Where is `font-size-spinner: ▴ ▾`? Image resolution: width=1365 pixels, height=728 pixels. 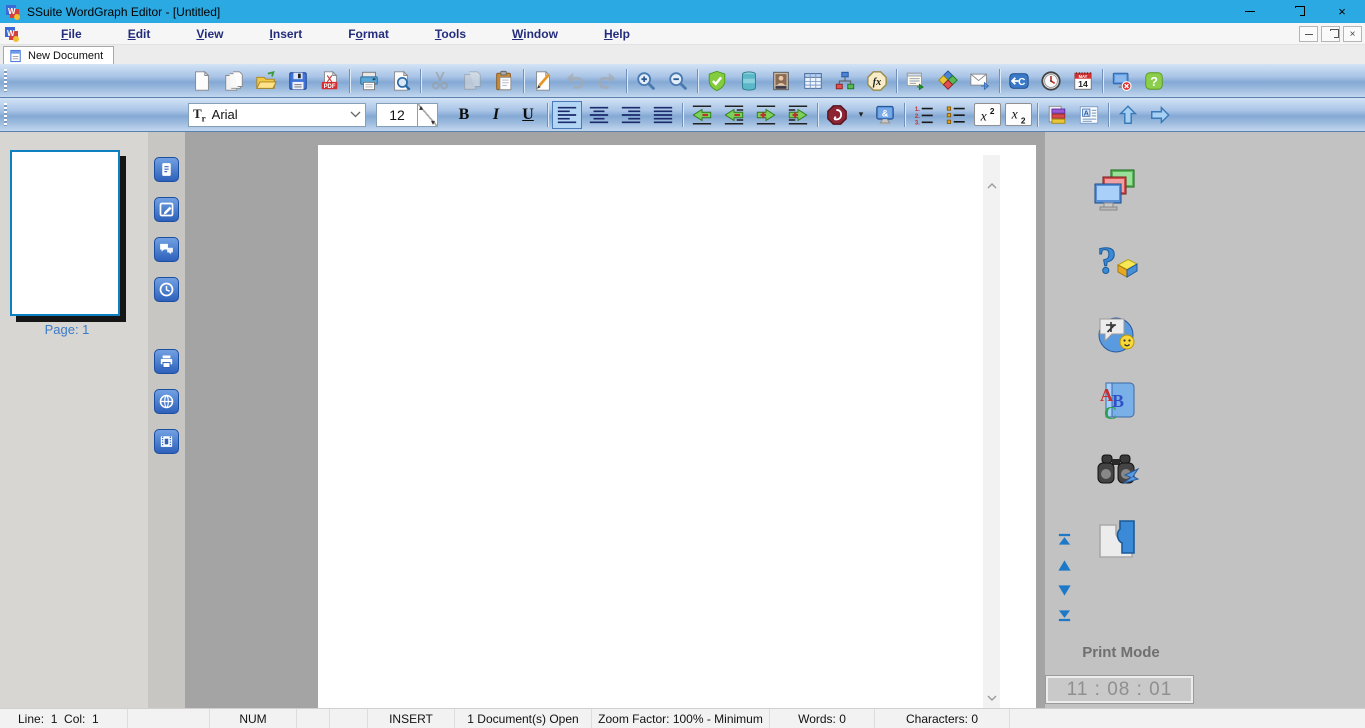 font-size-spinner: ▴ ▾ is located at coordinates (428, 114).